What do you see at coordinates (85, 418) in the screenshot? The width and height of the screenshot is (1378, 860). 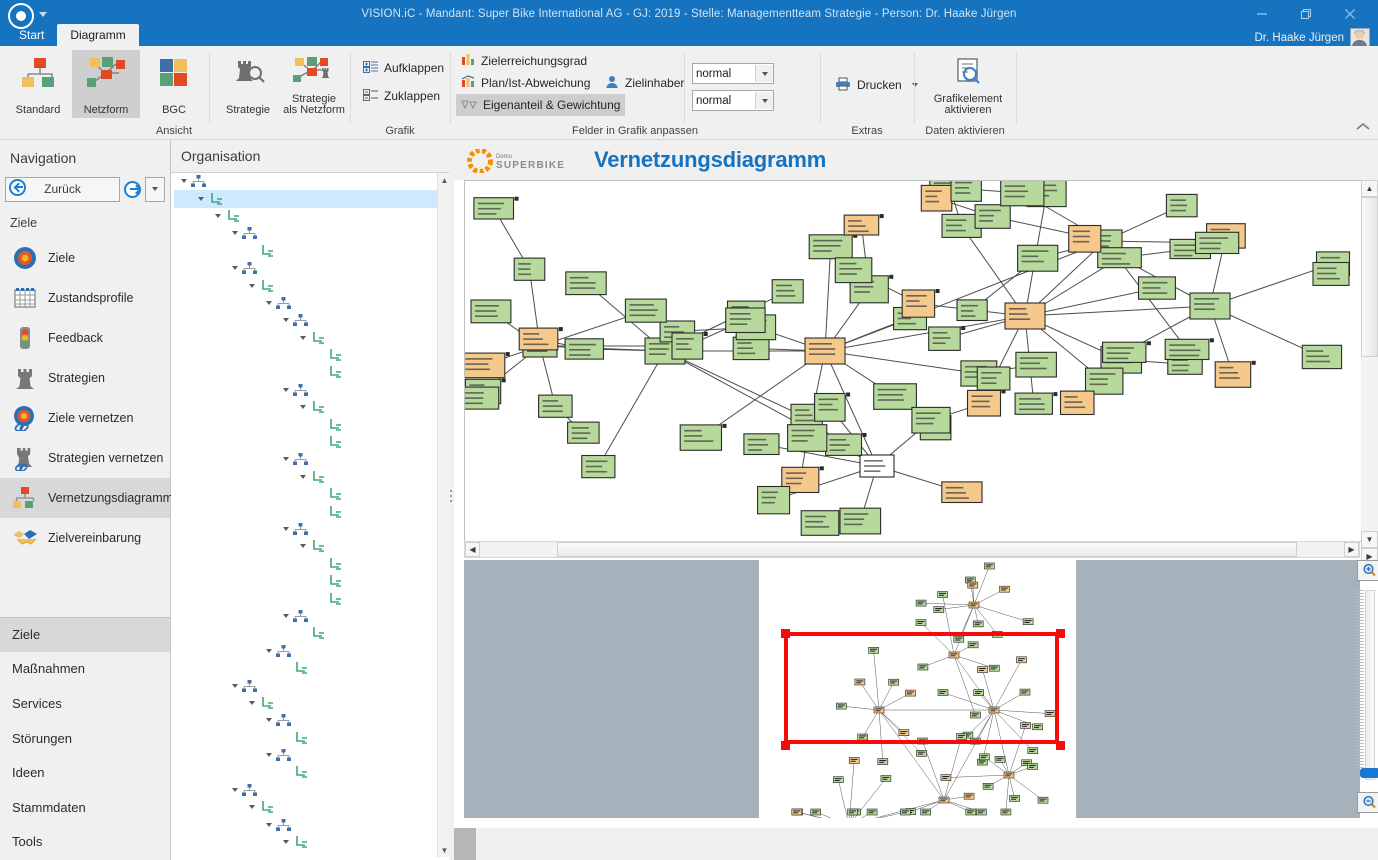 I see `sidebar-item-ziele-vernetzen: Ziele vernetzen` at bounding box center [85, 418].